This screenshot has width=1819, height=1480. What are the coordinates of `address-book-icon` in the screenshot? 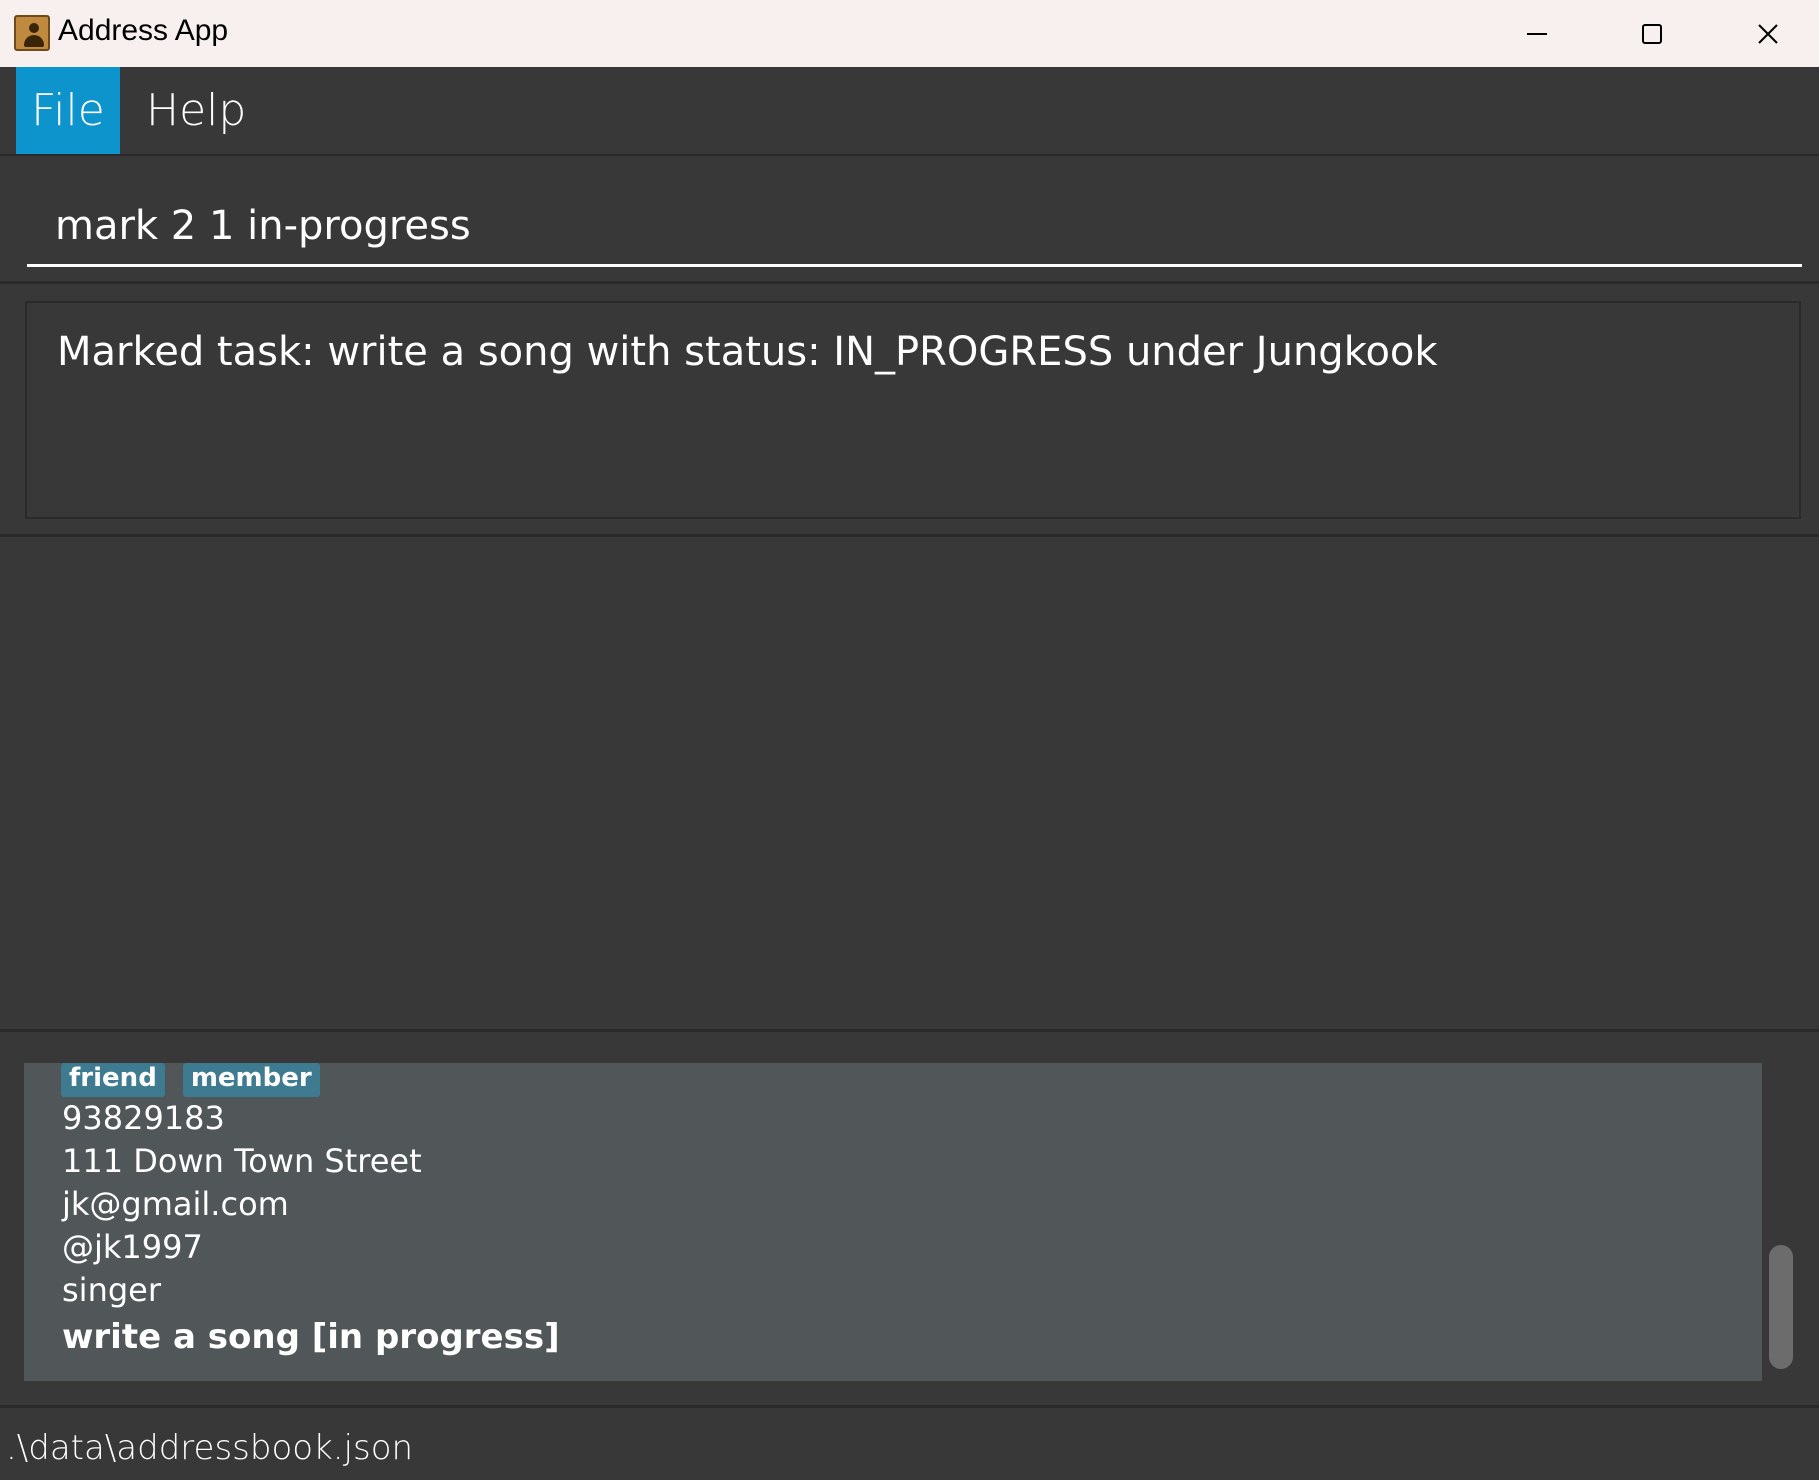 It's located at (32, 33).